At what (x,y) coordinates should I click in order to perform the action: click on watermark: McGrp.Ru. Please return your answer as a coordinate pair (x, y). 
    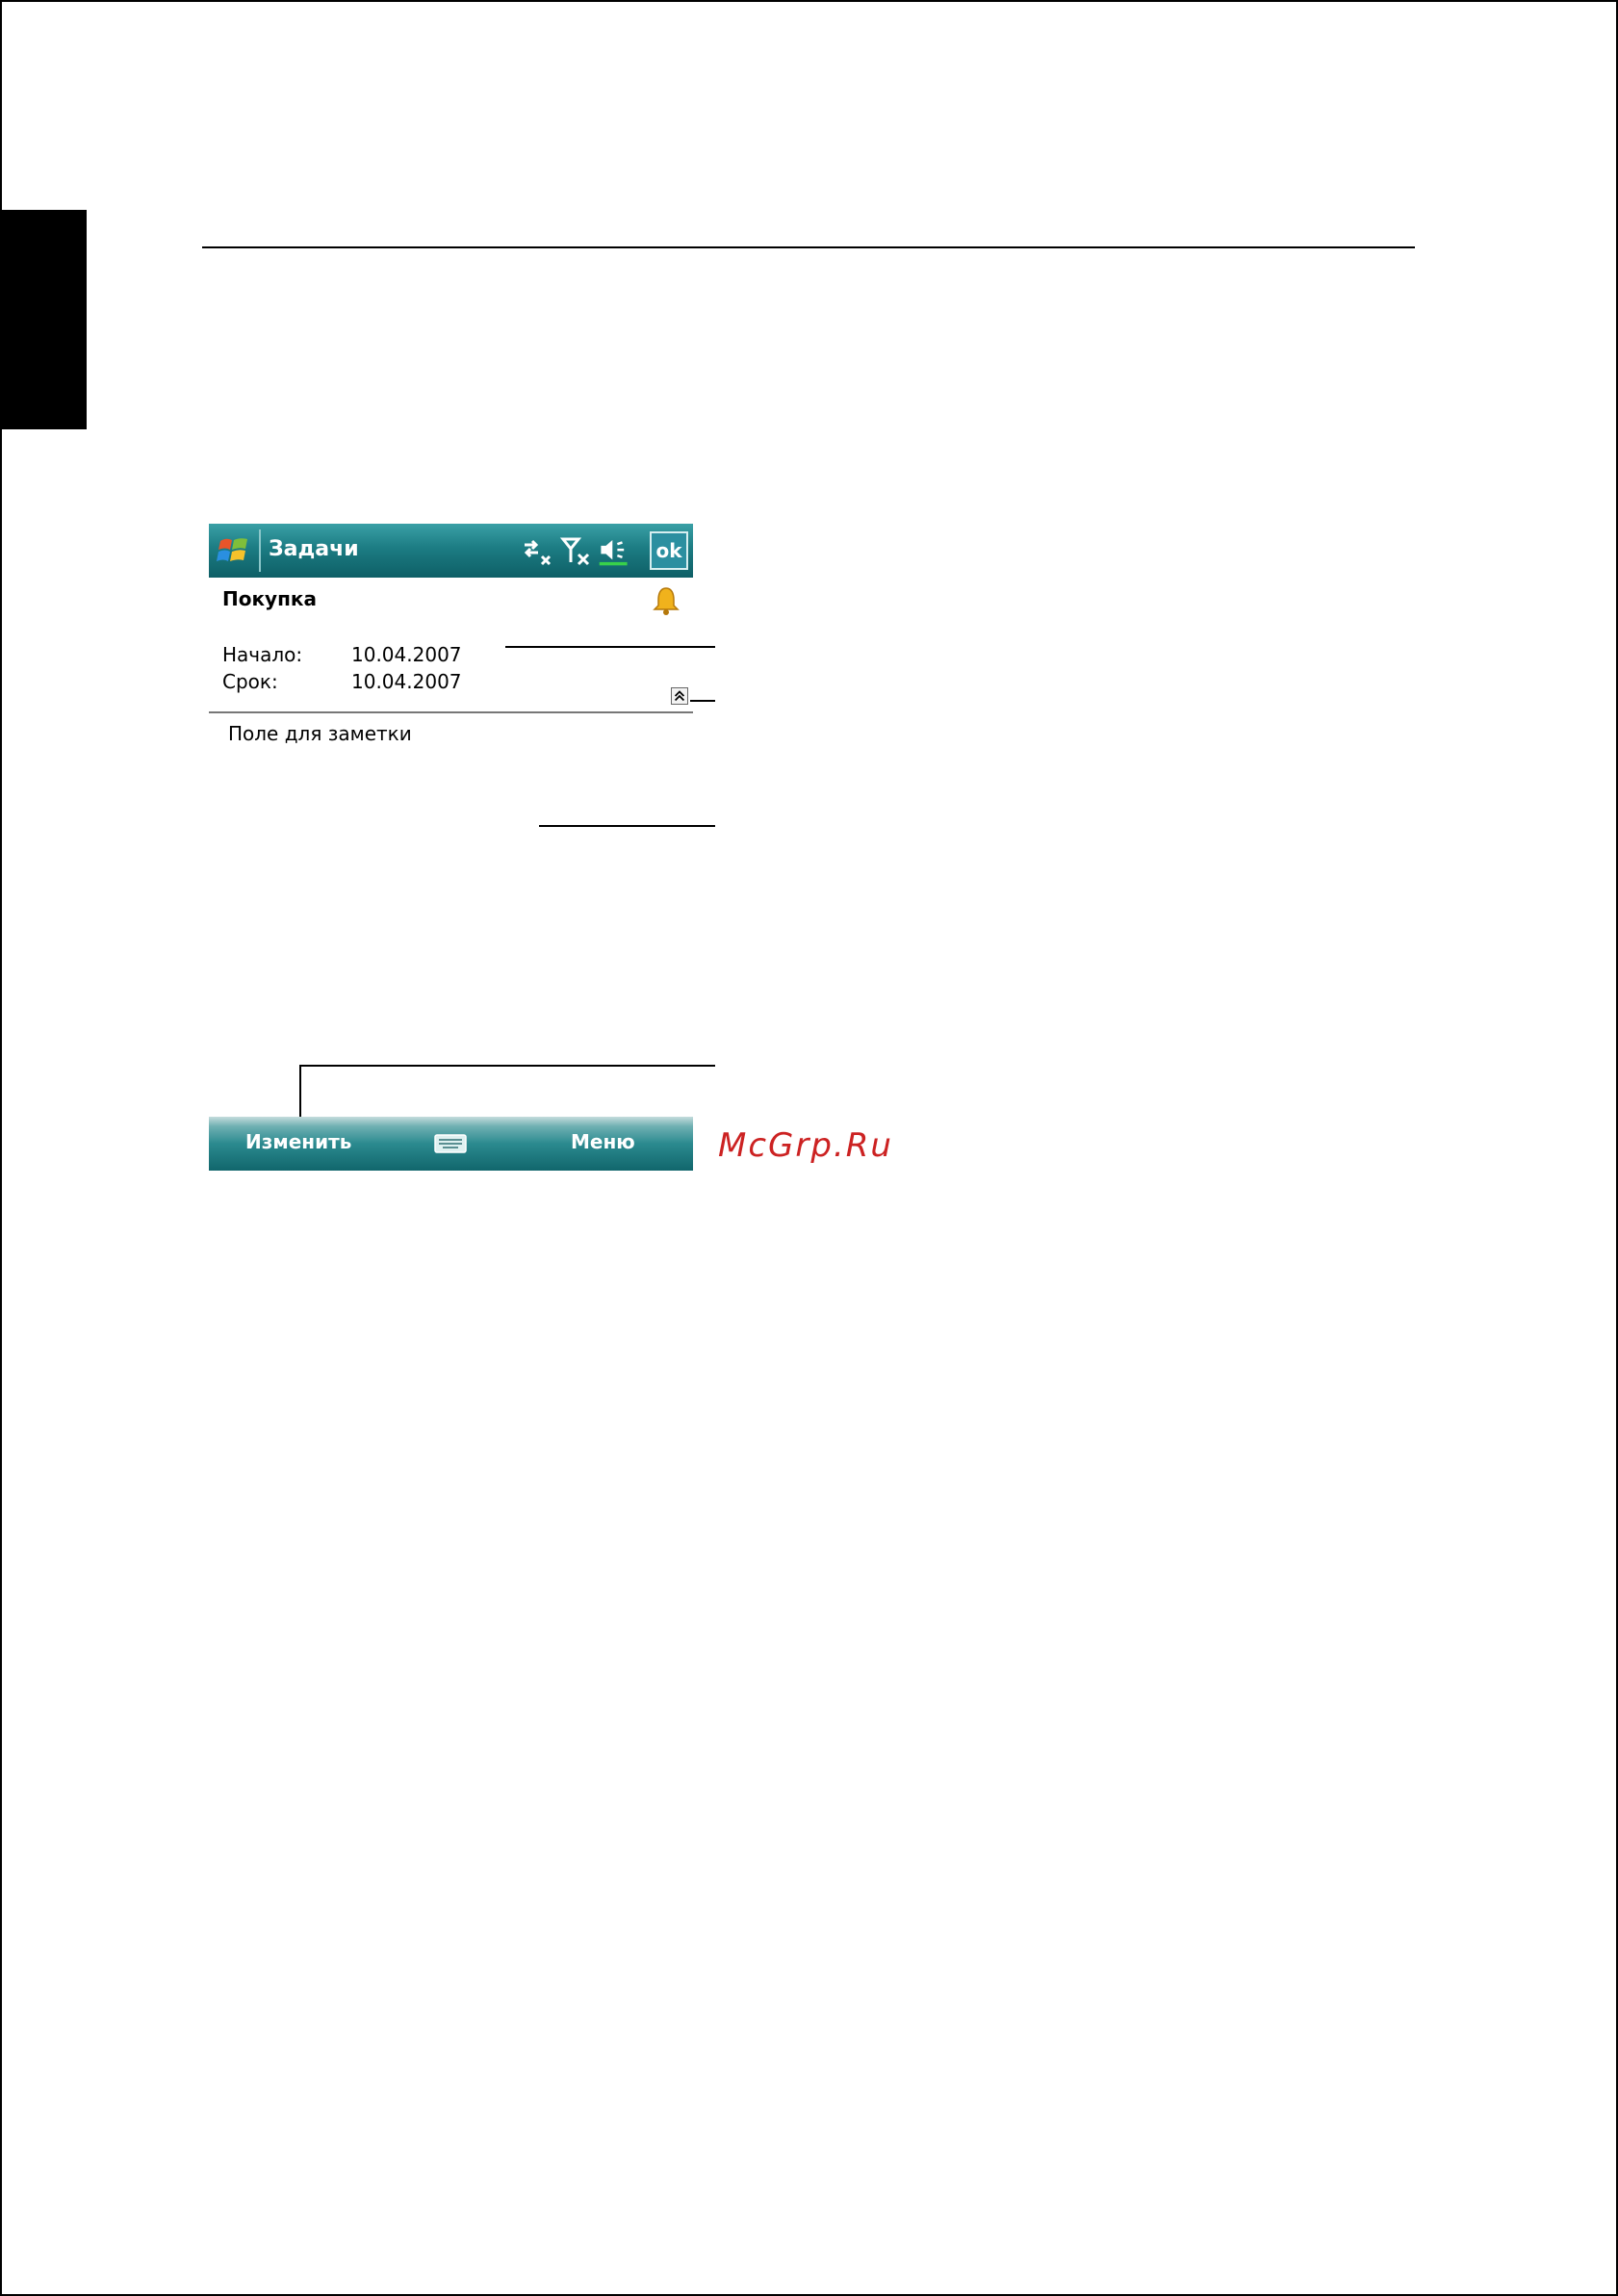
    Looking at the image, I should click on (806, 1145).